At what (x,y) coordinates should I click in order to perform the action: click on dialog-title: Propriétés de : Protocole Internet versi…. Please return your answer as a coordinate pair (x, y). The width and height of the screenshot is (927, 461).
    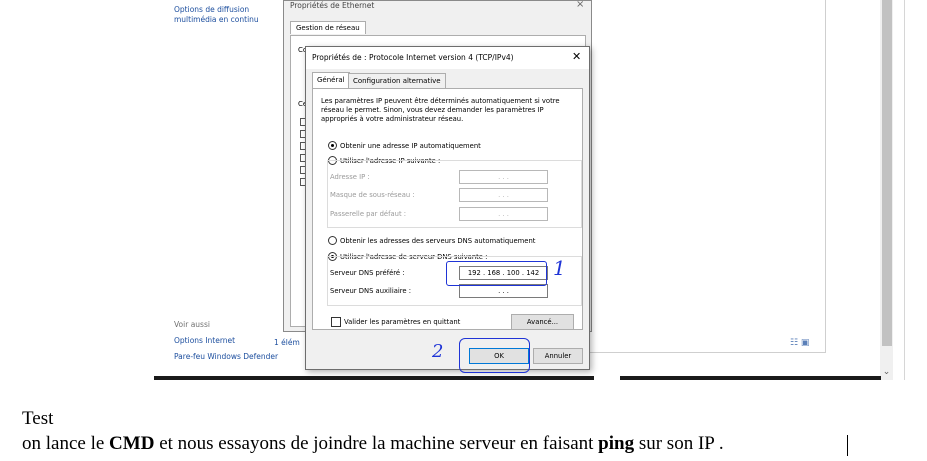
    Looking at the image, I should click on (413, 57).